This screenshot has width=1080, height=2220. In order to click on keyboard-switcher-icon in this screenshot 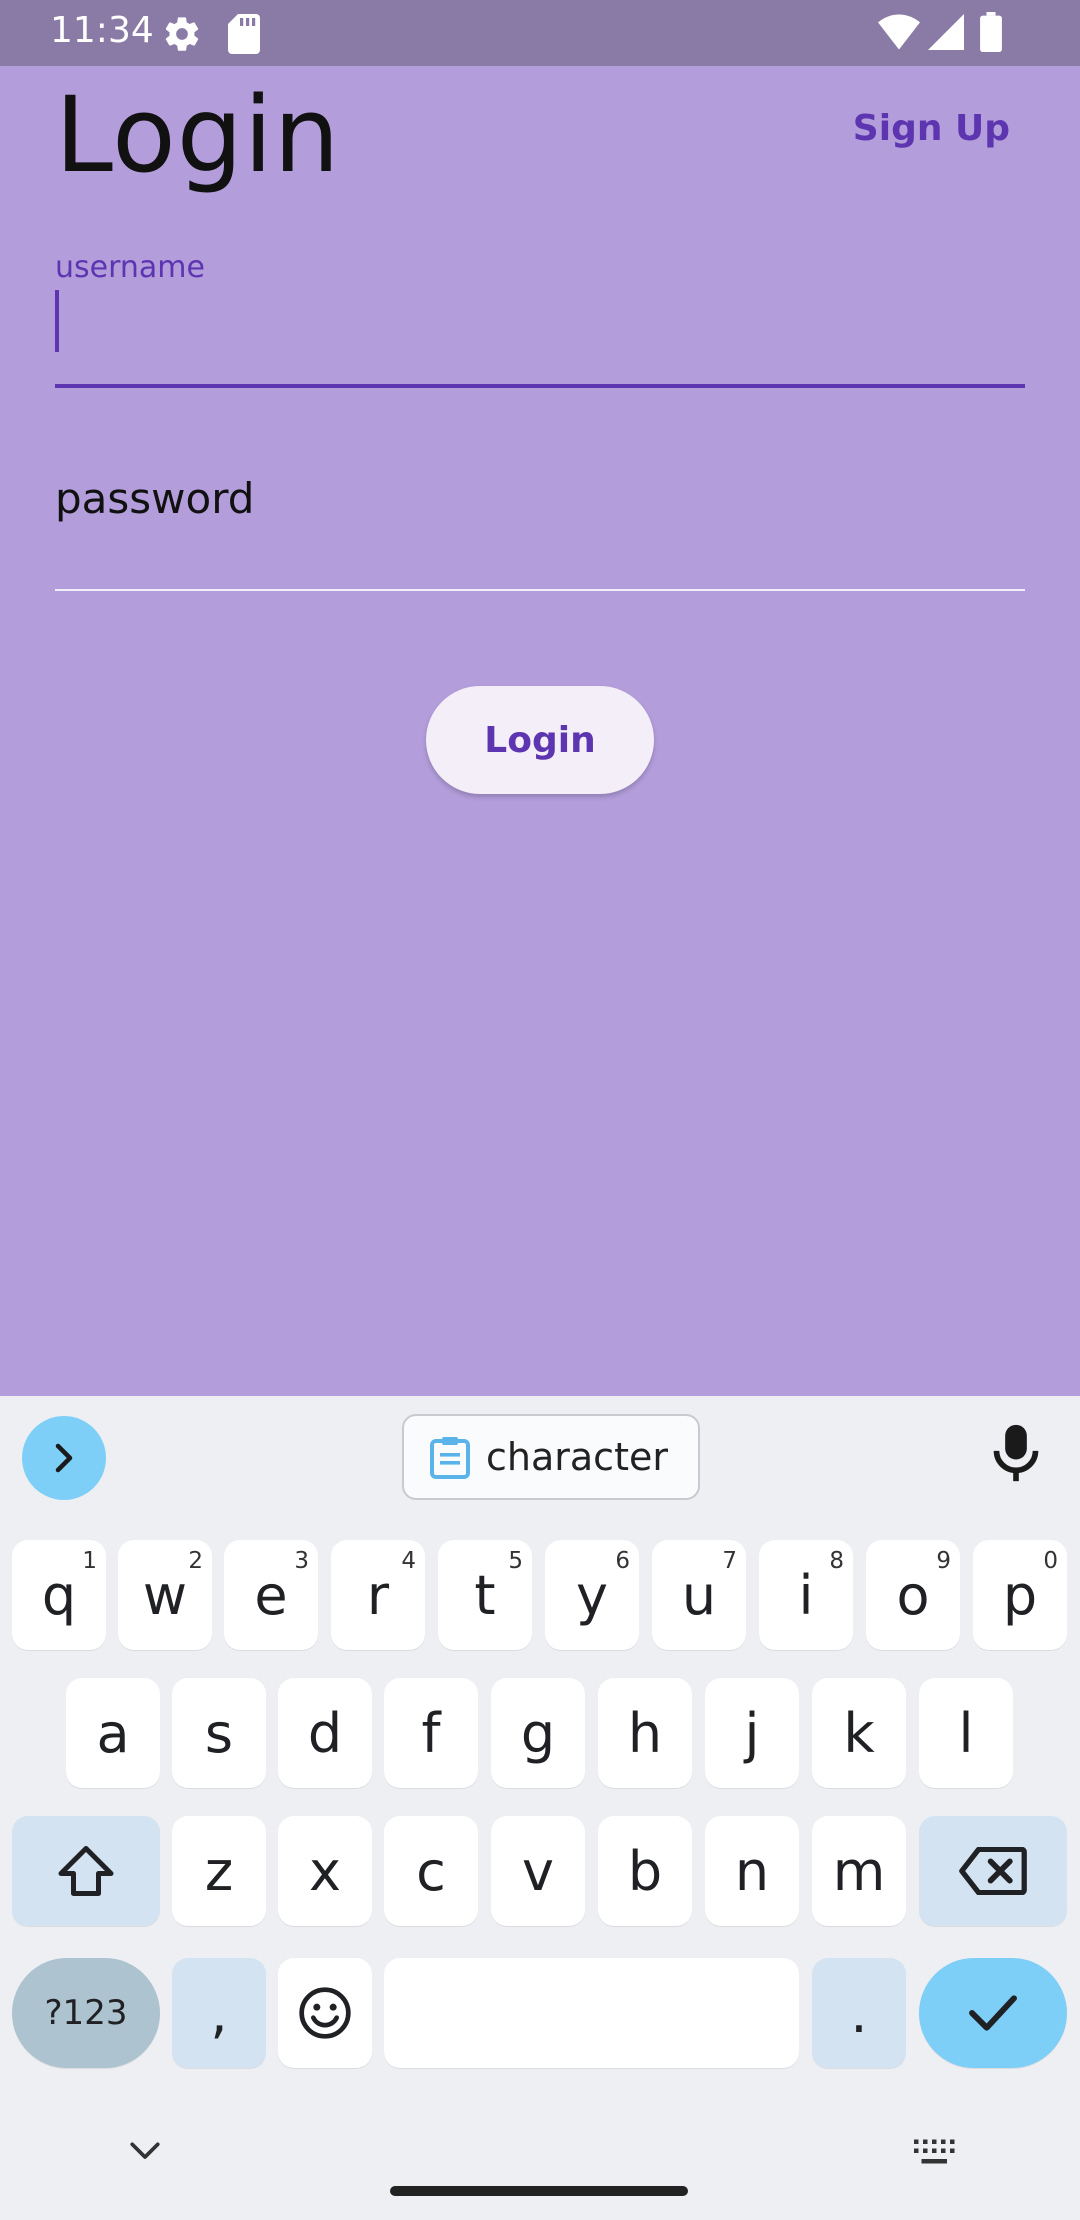, I will do `click(935, 2155)`.